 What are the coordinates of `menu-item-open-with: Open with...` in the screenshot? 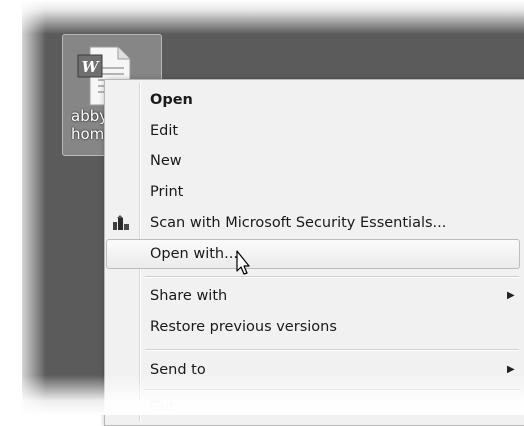 It's located at (313, 254).